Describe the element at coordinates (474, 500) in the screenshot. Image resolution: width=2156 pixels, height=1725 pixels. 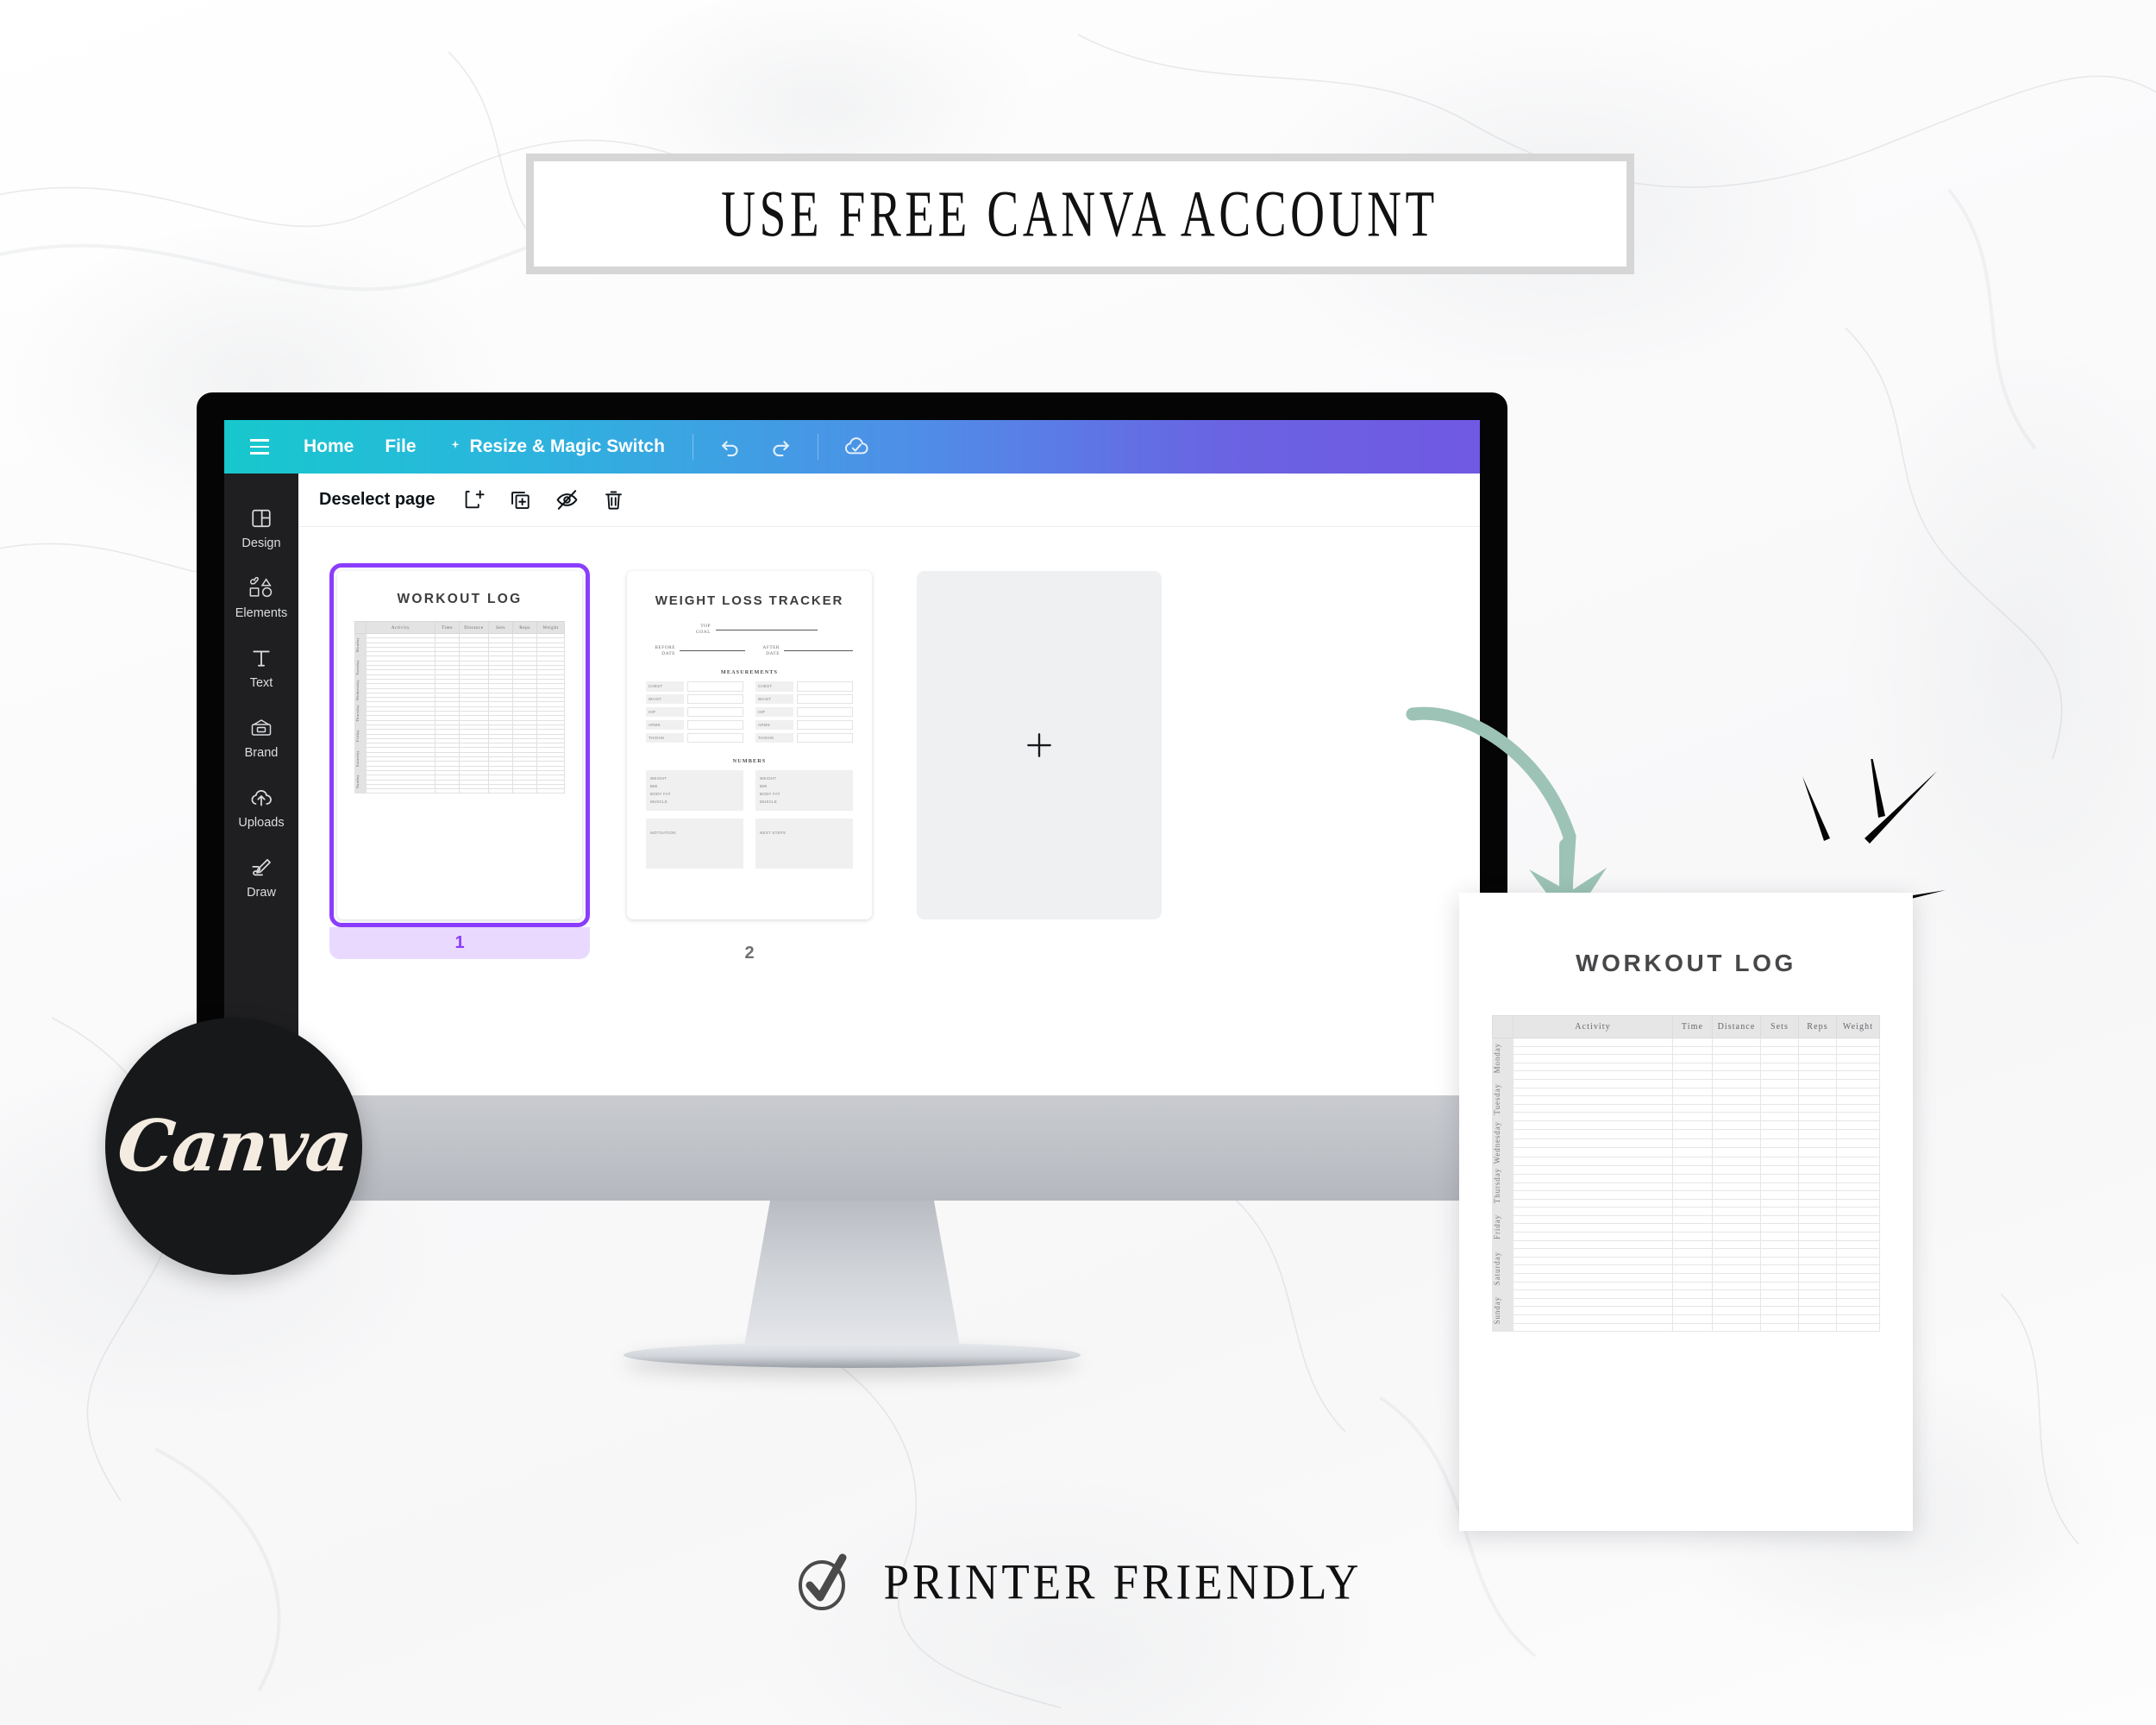
I see `add-page-icon` at that location.